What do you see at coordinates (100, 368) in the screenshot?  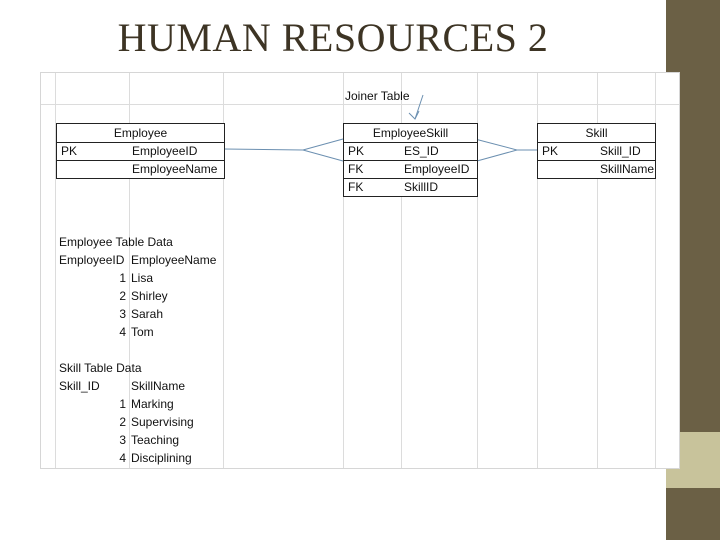 I see `skill-table-caption: Skill Table Data` at bounding box center [100, 368].